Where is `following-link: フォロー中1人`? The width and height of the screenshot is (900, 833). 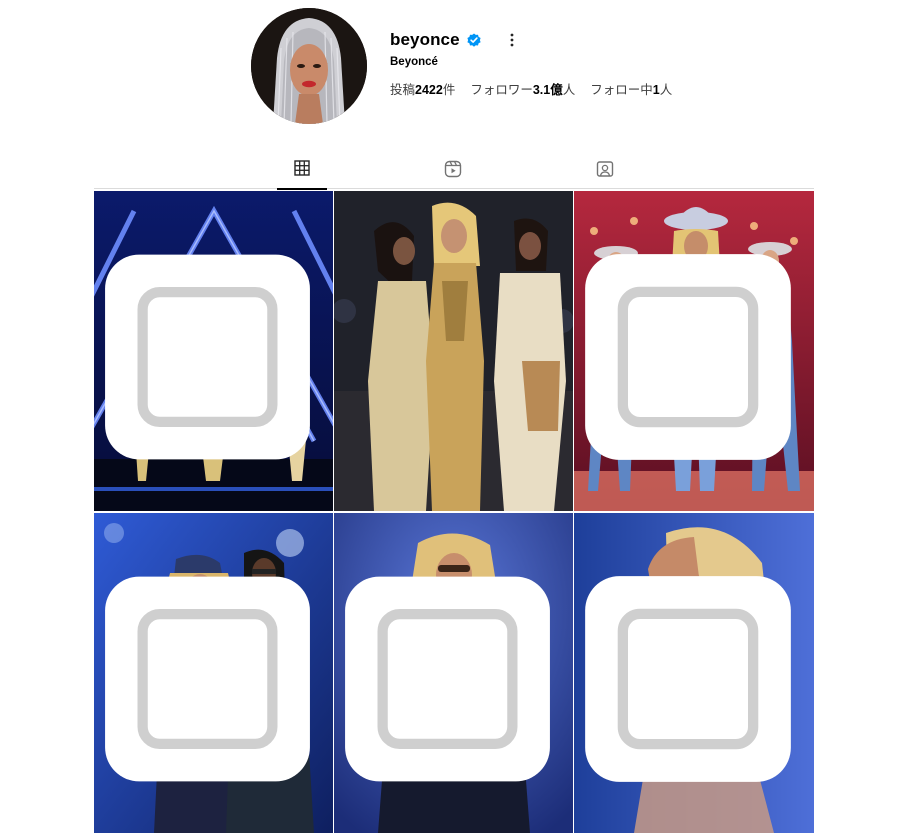
following-link: フォロー中1人 is located at coordinates (631, 88).